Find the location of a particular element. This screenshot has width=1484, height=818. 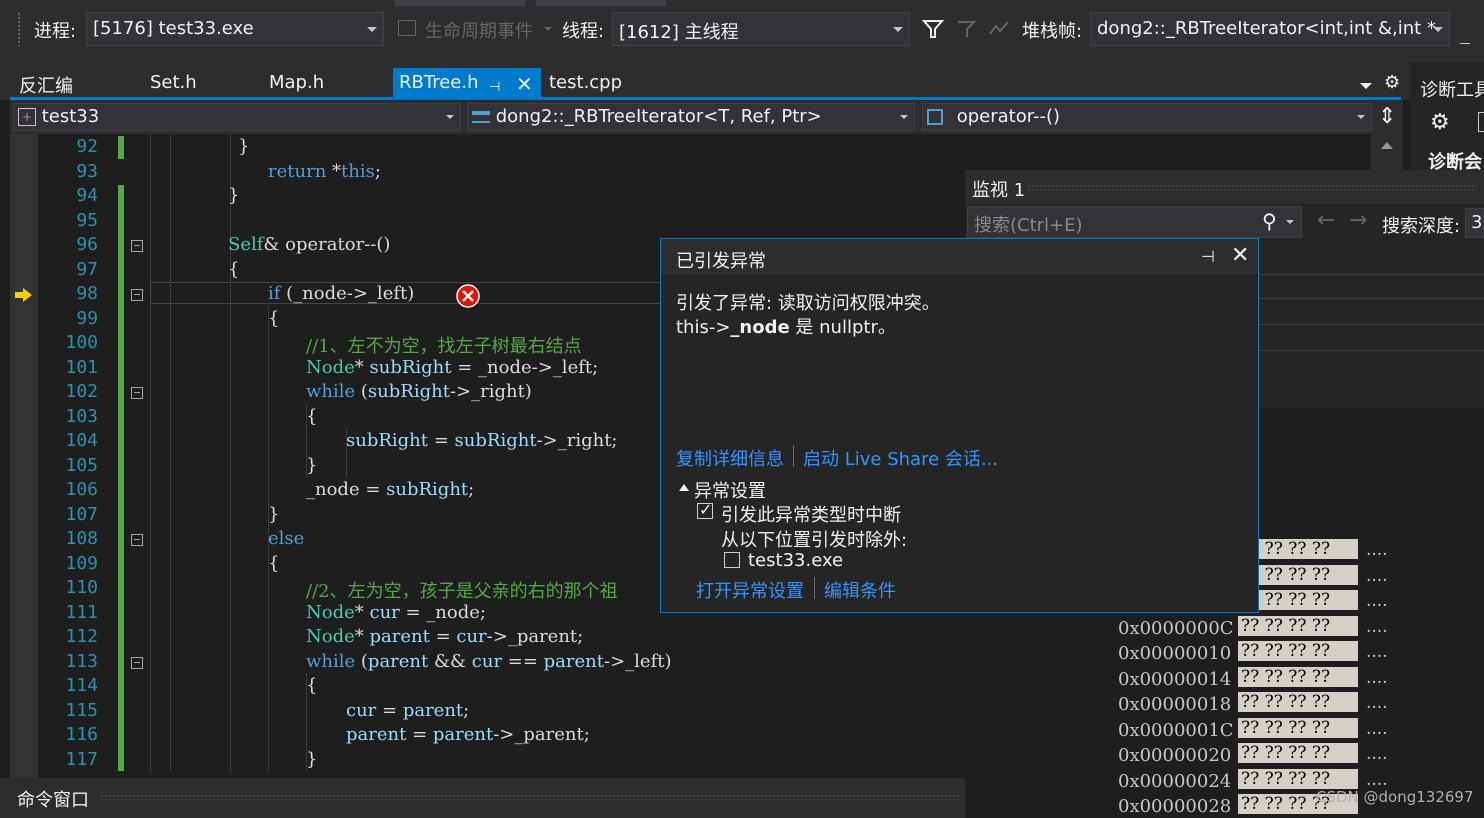

editor-scrollbar is located at coordinates (1387, 152).